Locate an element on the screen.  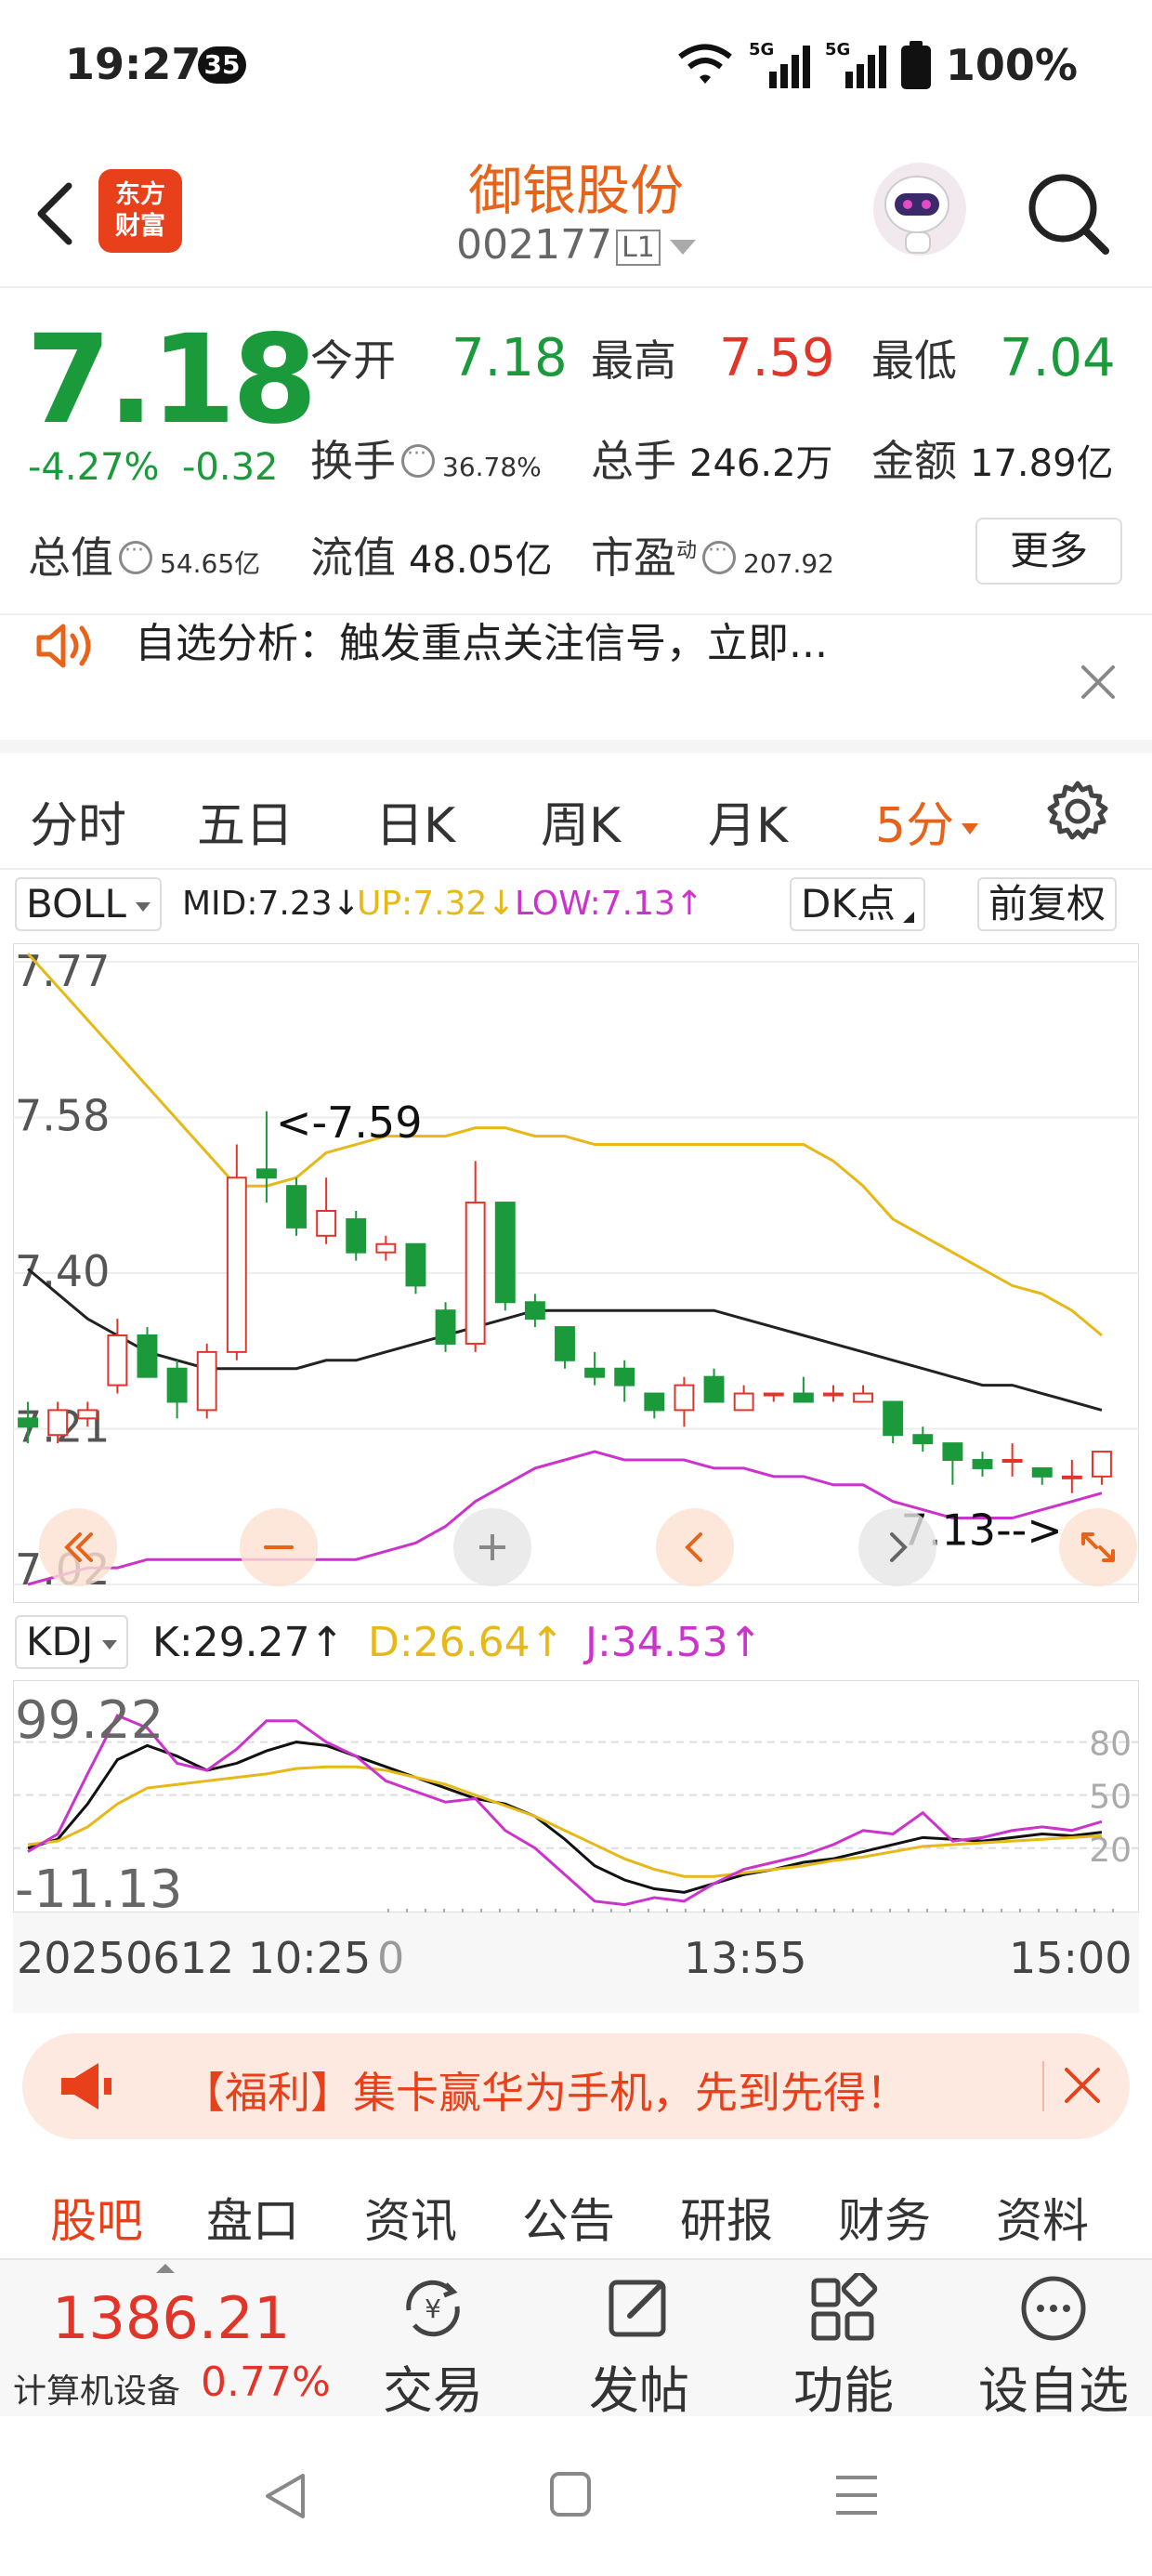
tab-profile: 资料 is located at coordinates (1042, 2217).